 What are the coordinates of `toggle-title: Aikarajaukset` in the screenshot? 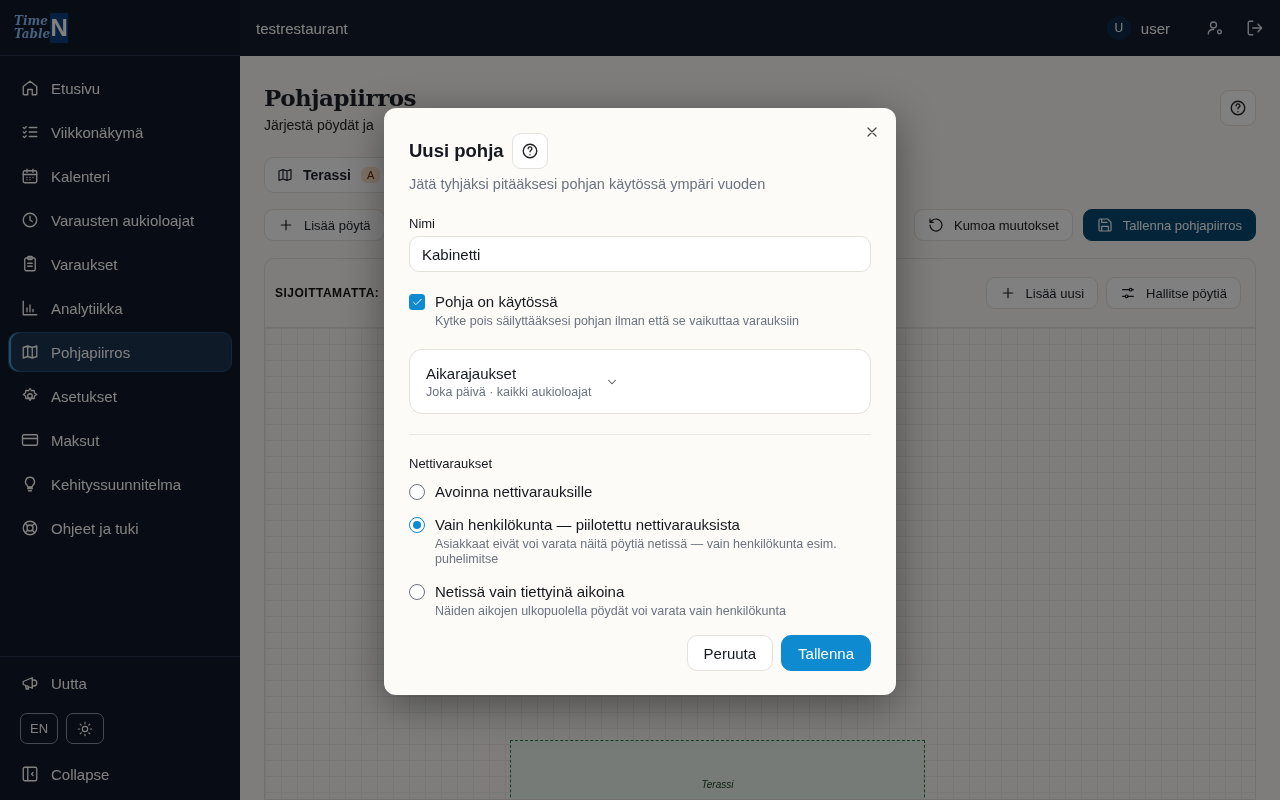 It's located at (472, 373).